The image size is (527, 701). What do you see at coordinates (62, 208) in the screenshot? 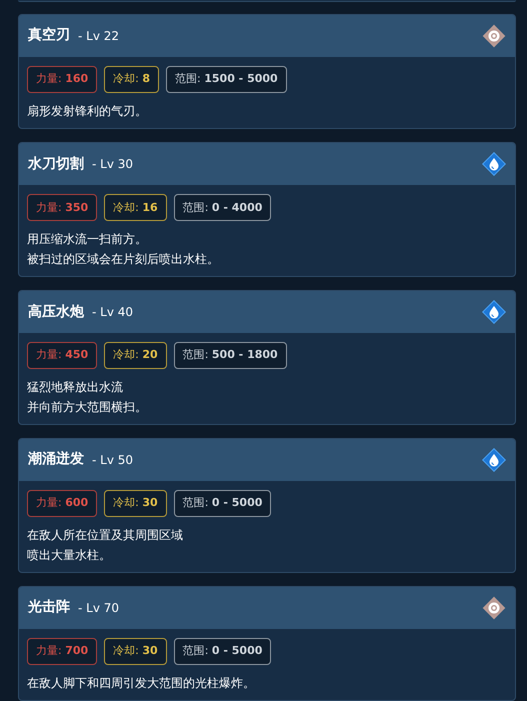
I see `stat-tag: 力量: 350` at bounding box center [62, 208].